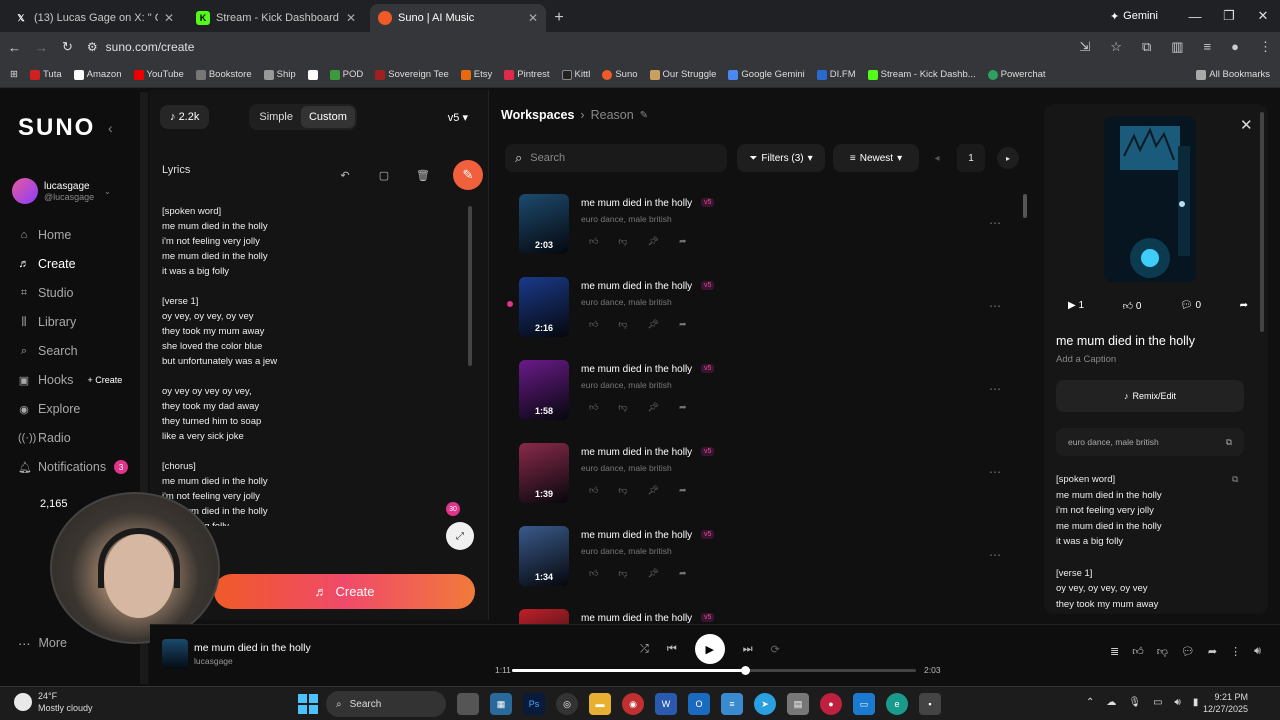 This screenshot has height=720, width=1280. I want to click on bookmark-item: Tuta, so click(45, 74).